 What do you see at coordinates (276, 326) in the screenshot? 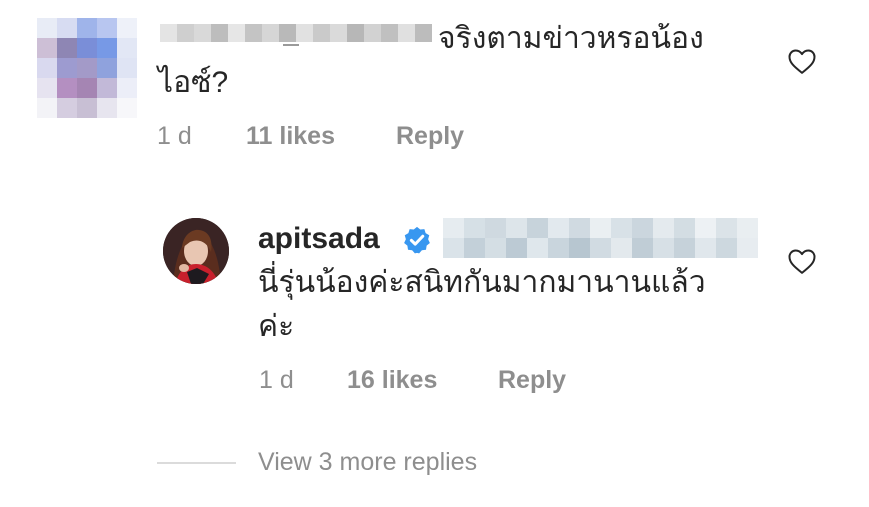
I see `reply-text-line2: ค่ะ` at bounding box center [276, 326].